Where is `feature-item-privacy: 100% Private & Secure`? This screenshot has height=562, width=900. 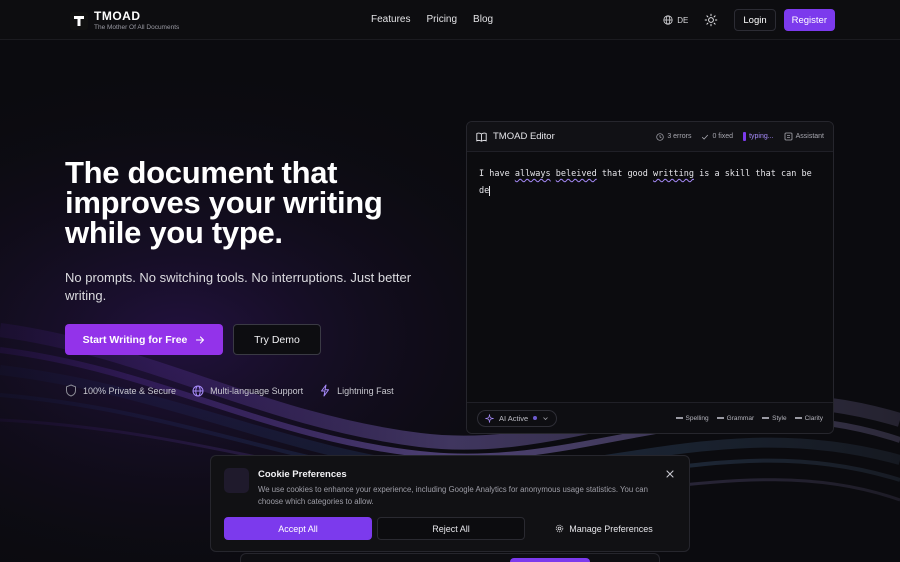 feature-item-privacy: 100% Private & Secure is located at coordinates (120, 390).